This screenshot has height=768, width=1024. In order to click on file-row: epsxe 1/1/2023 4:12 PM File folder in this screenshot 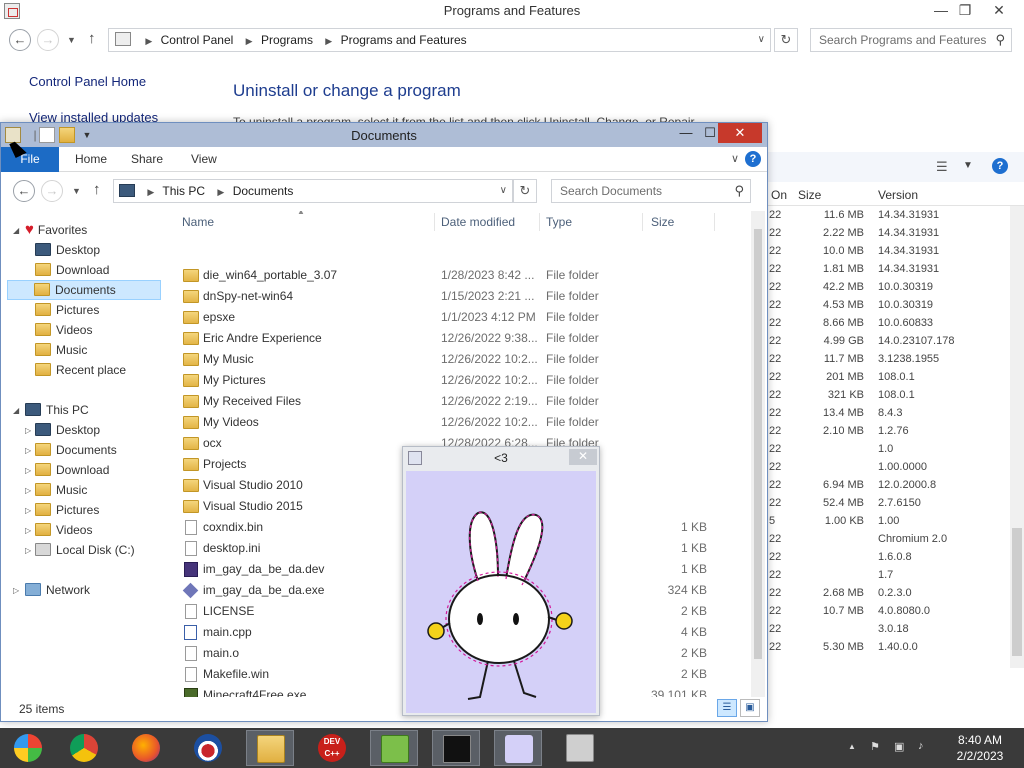, I will do `click(464, 317)`.